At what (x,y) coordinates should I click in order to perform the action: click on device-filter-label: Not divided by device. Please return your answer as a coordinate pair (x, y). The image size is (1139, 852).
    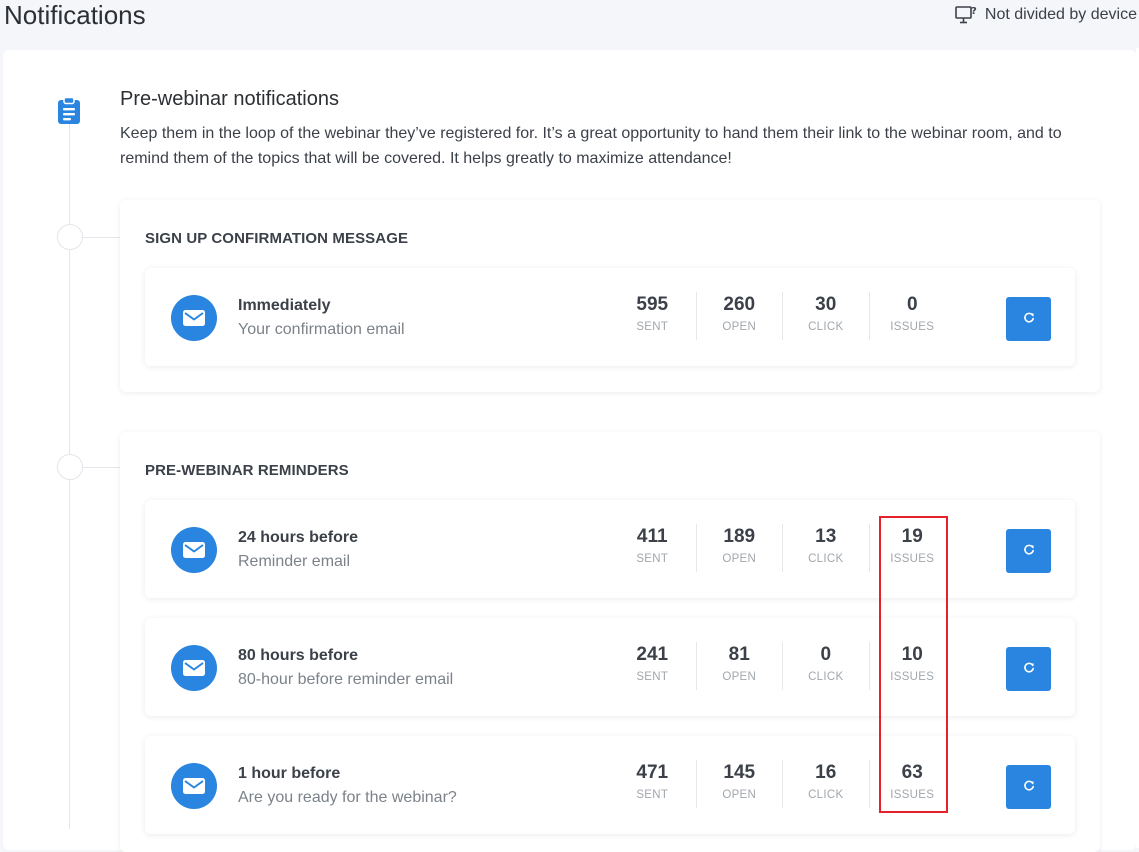
    Looking at the image, I should click on (1060, 14).